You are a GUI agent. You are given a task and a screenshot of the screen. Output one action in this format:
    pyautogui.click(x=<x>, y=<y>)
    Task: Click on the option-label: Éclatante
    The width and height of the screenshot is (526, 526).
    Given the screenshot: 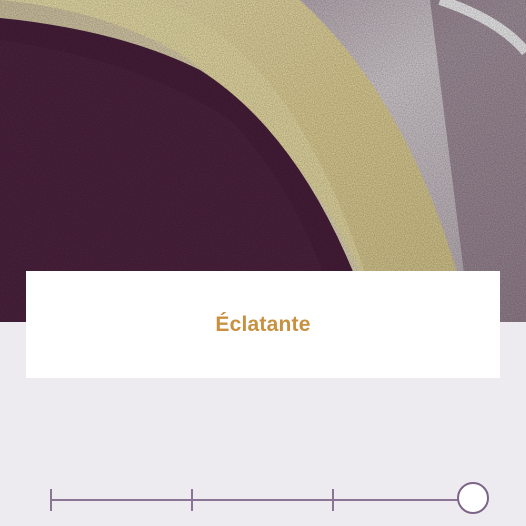 What is the action you would take?
    pyautogui.click(x=263, y=324)
    